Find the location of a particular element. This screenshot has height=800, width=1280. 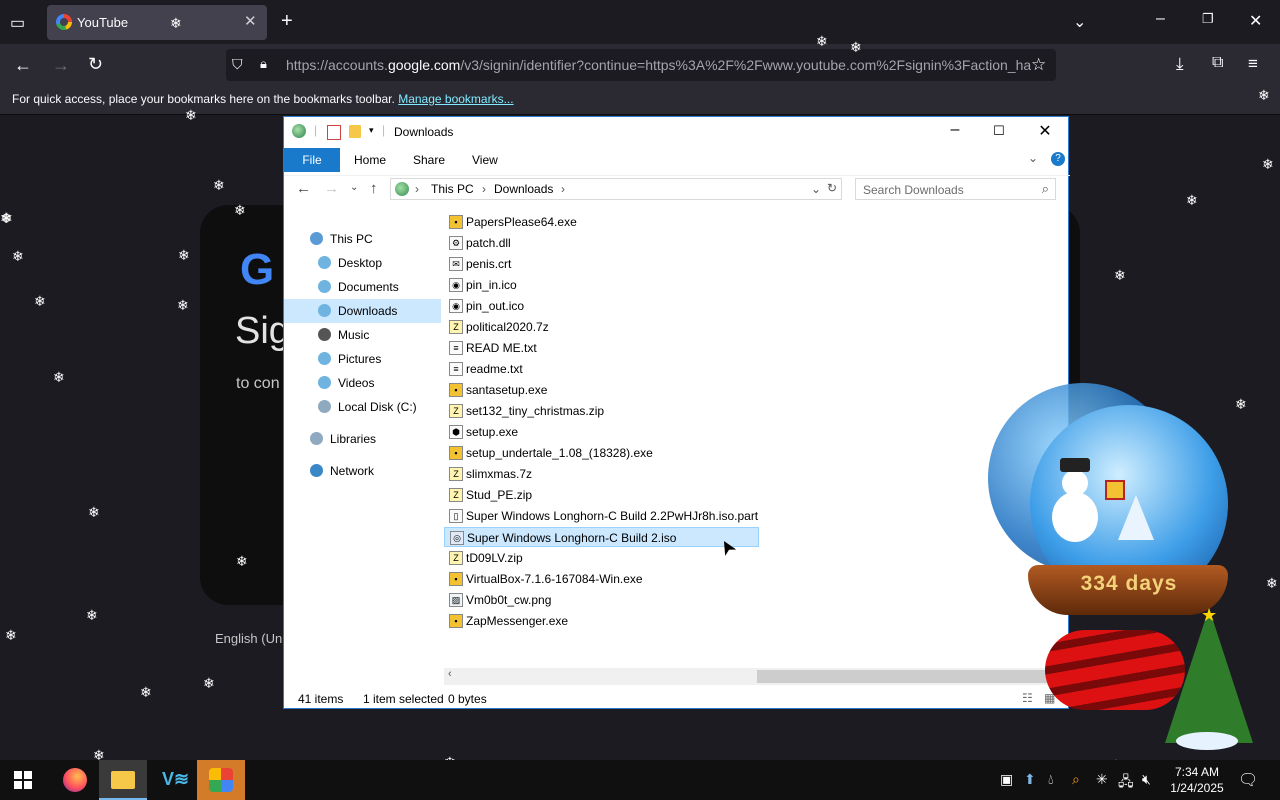

sidebar-item-videos: Videos is located at coordinates (362, 383).